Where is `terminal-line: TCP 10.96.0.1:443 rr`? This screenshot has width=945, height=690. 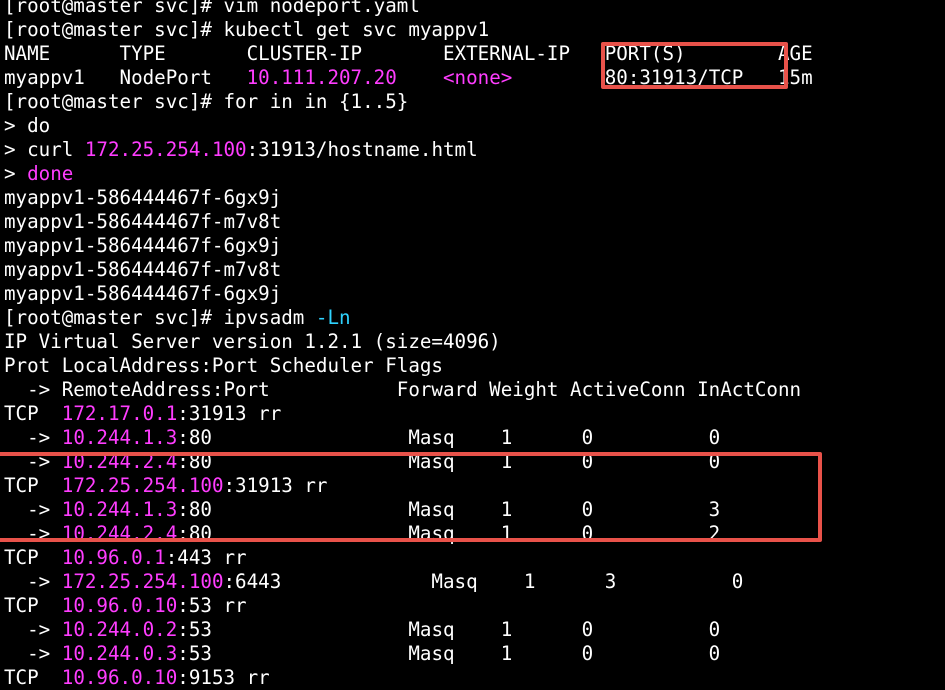 terminal-line: TCP 10.96.0.1:443 rr is located at coordinates (474, 558).